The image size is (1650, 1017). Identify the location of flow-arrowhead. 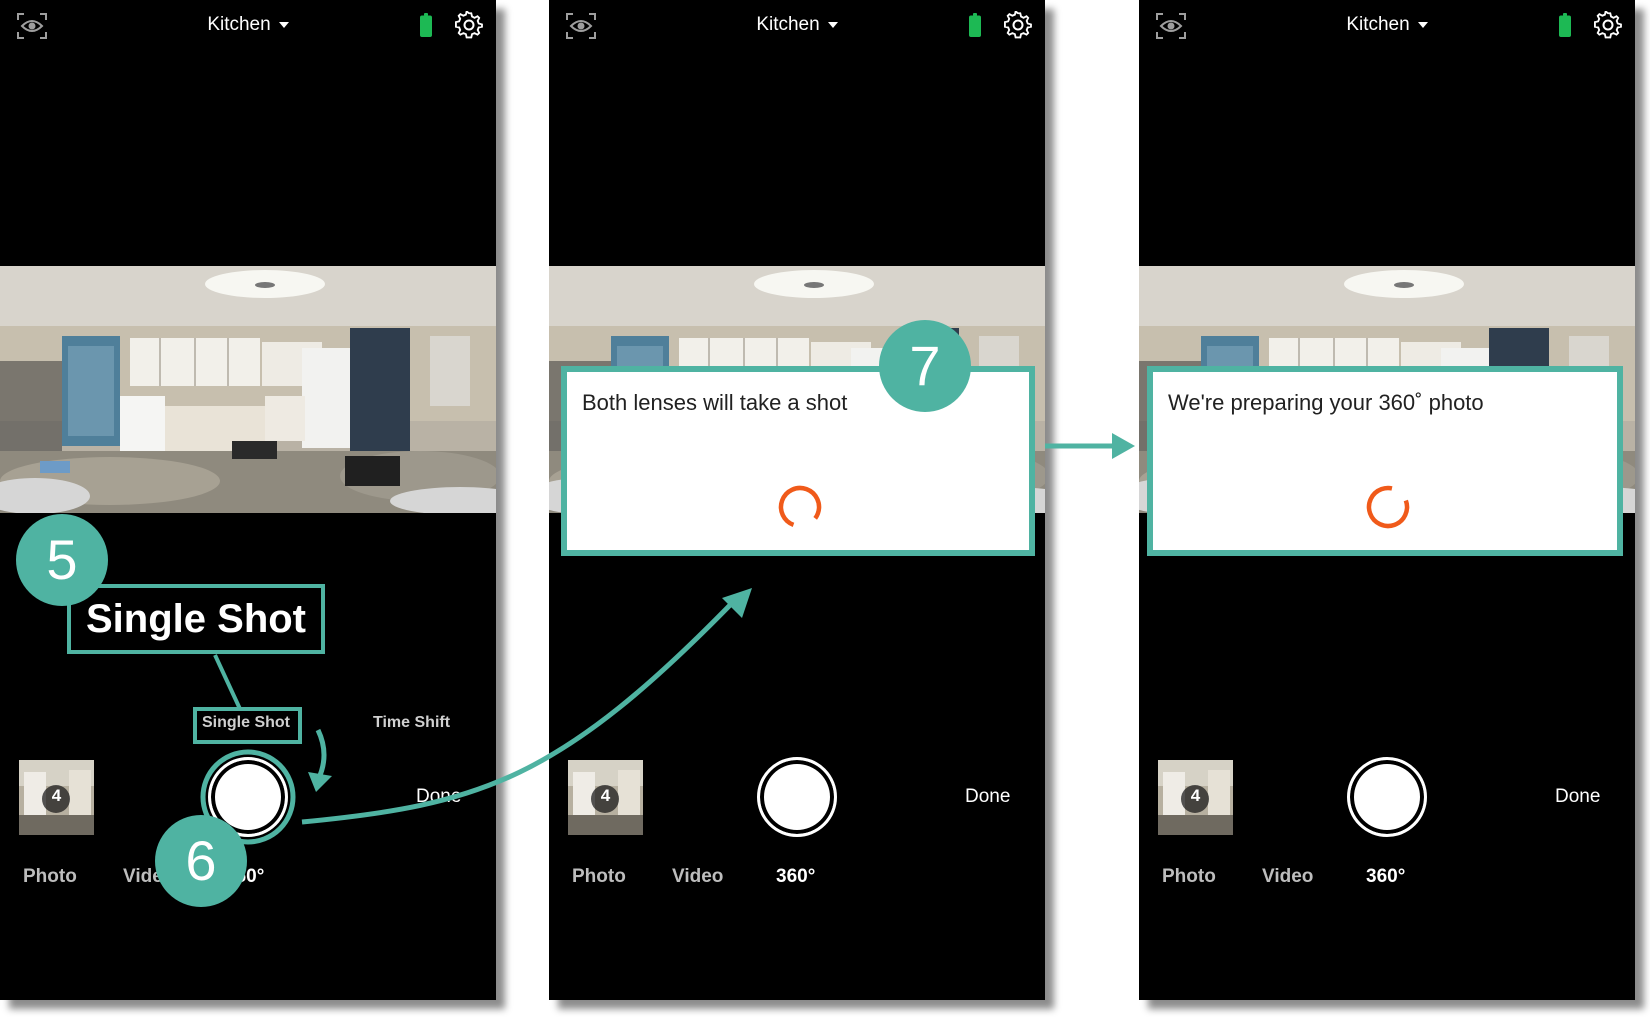
(1123, 446).